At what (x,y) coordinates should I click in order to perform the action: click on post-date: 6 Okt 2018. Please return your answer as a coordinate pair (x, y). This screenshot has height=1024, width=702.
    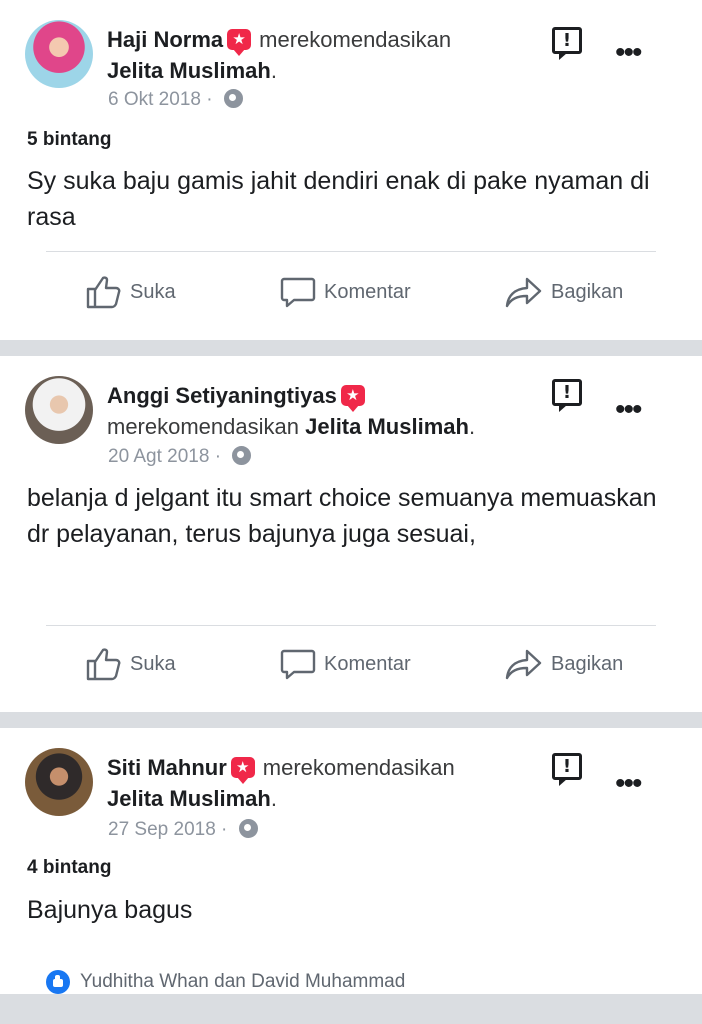
    Looking at the image, I should click on (154, 99).